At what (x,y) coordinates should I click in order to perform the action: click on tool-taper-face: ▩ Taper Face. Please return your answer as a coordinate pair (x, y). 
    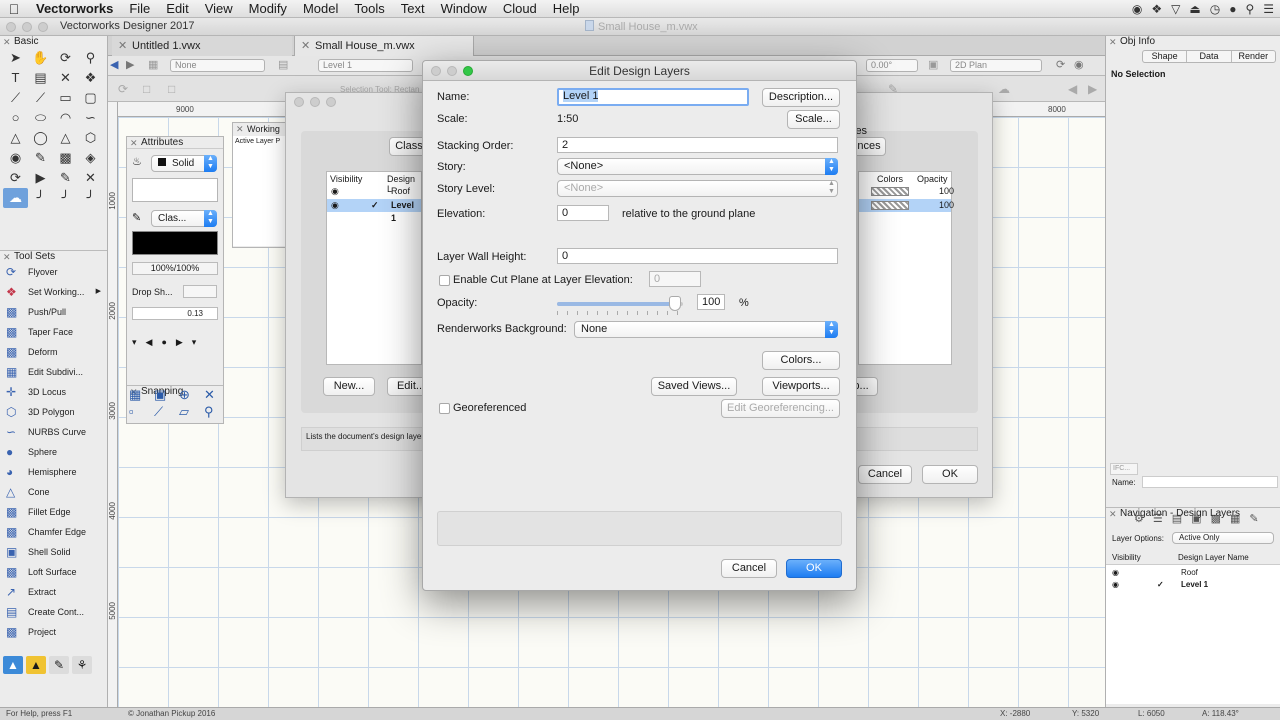
    Looking at the image, I should click on (53, 332).